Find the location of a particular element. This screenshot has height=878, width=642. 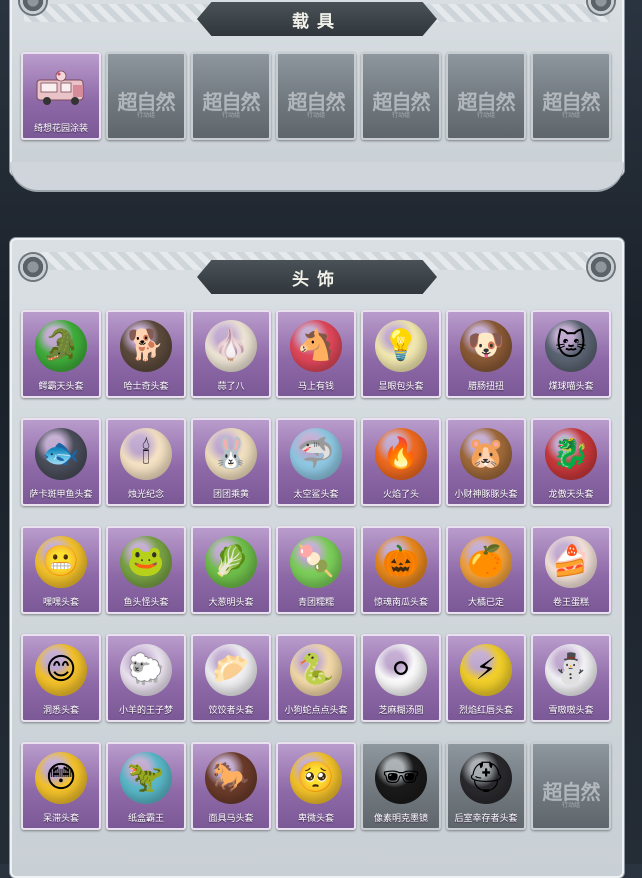

item-label: 太空鲨头套 is located at coordinates (316, 494).